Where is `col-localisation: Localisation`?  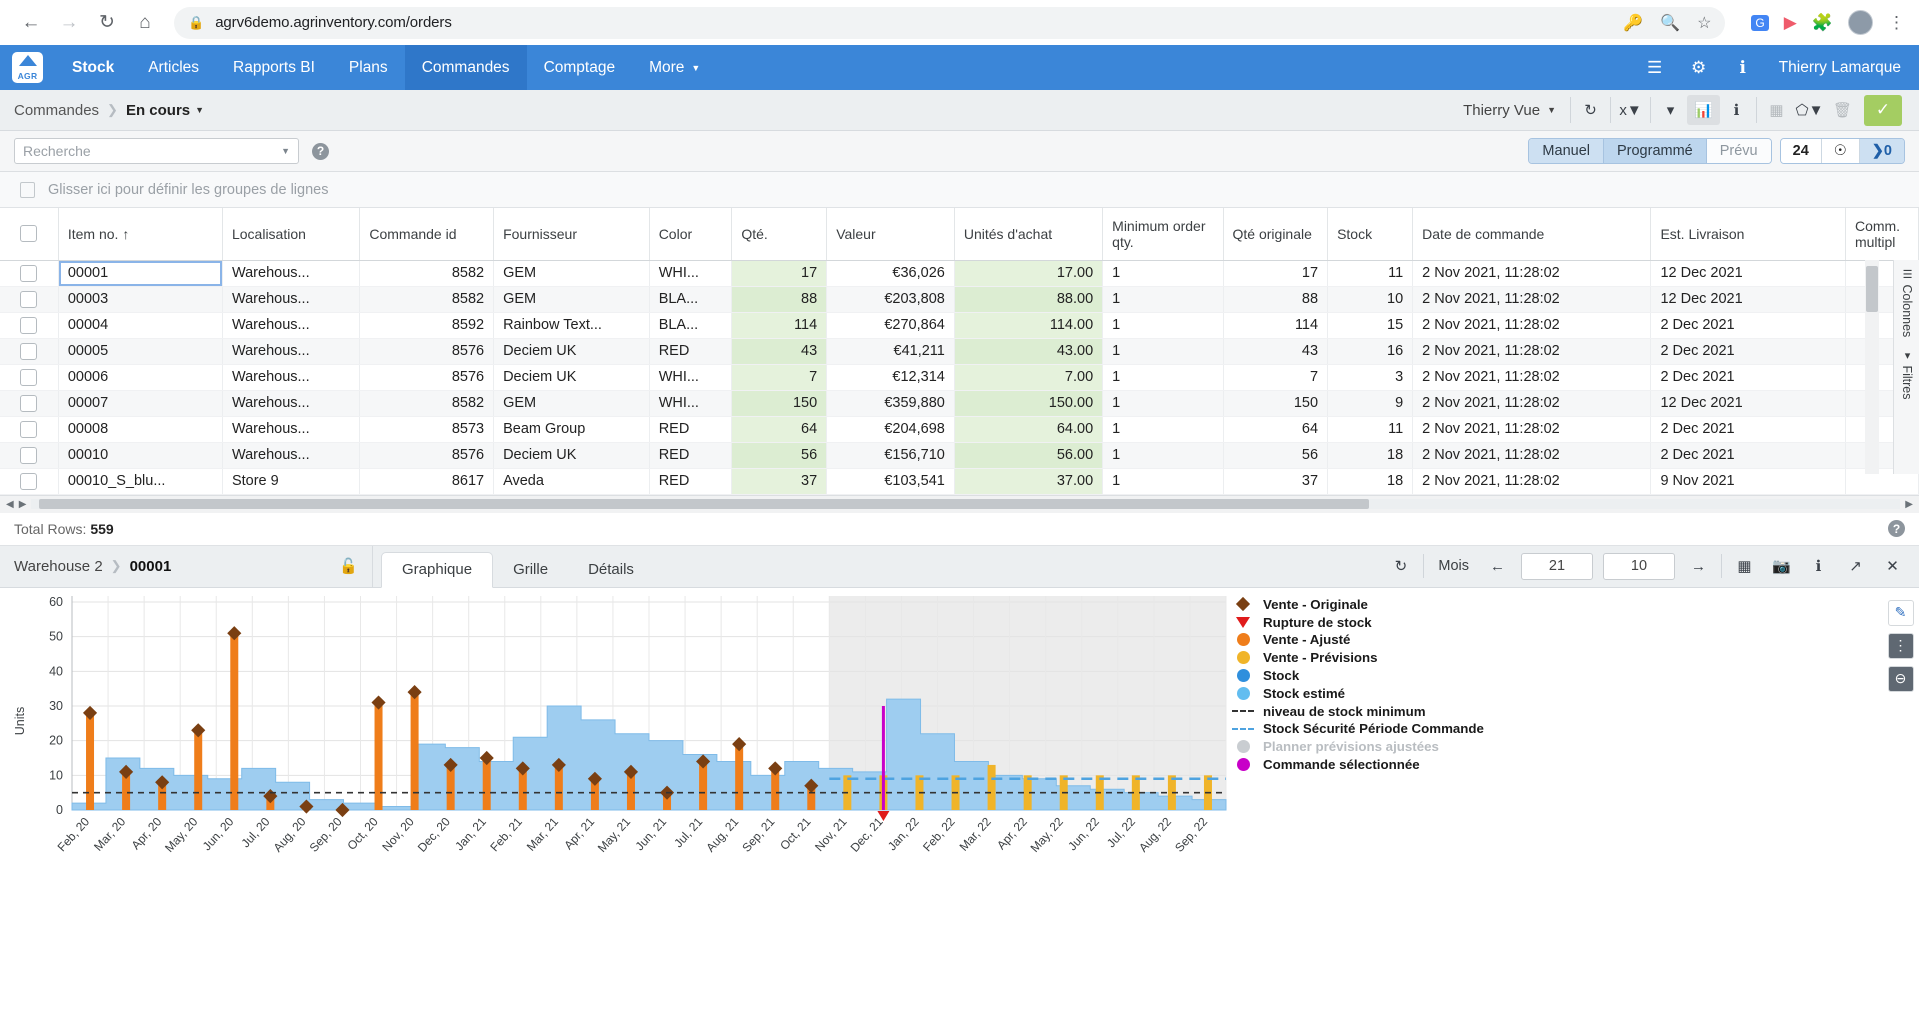 col-localisation: Localisation is located at coordinates (291, 234).